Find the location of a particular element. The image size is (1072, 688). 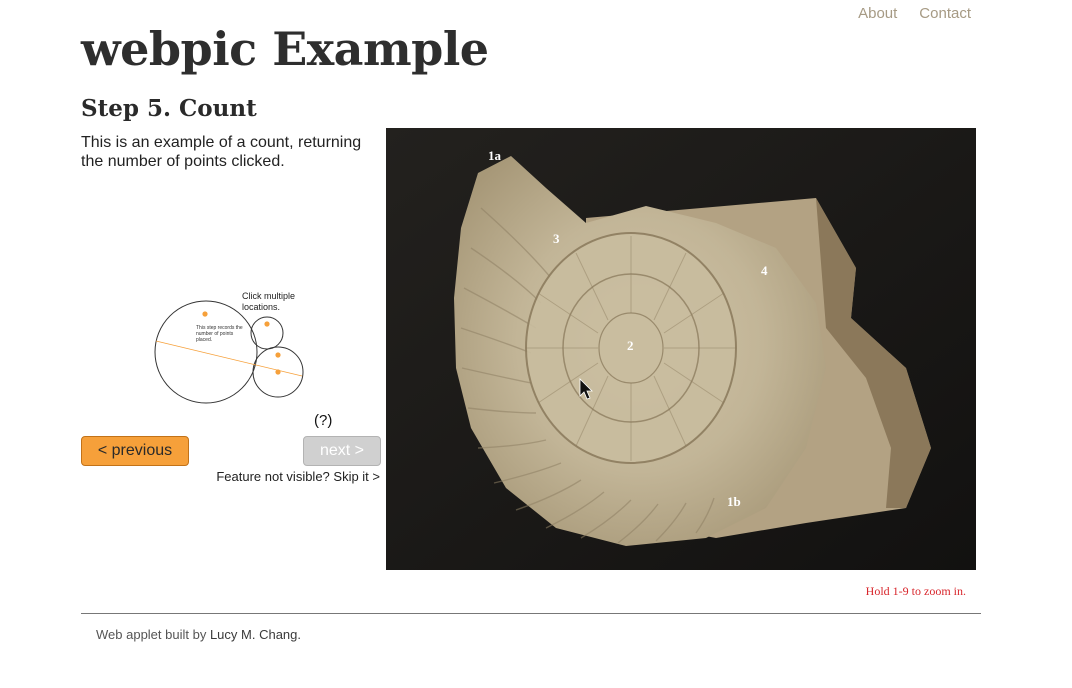

step-title: Step 5. Count is located at coordinates (169, 108).